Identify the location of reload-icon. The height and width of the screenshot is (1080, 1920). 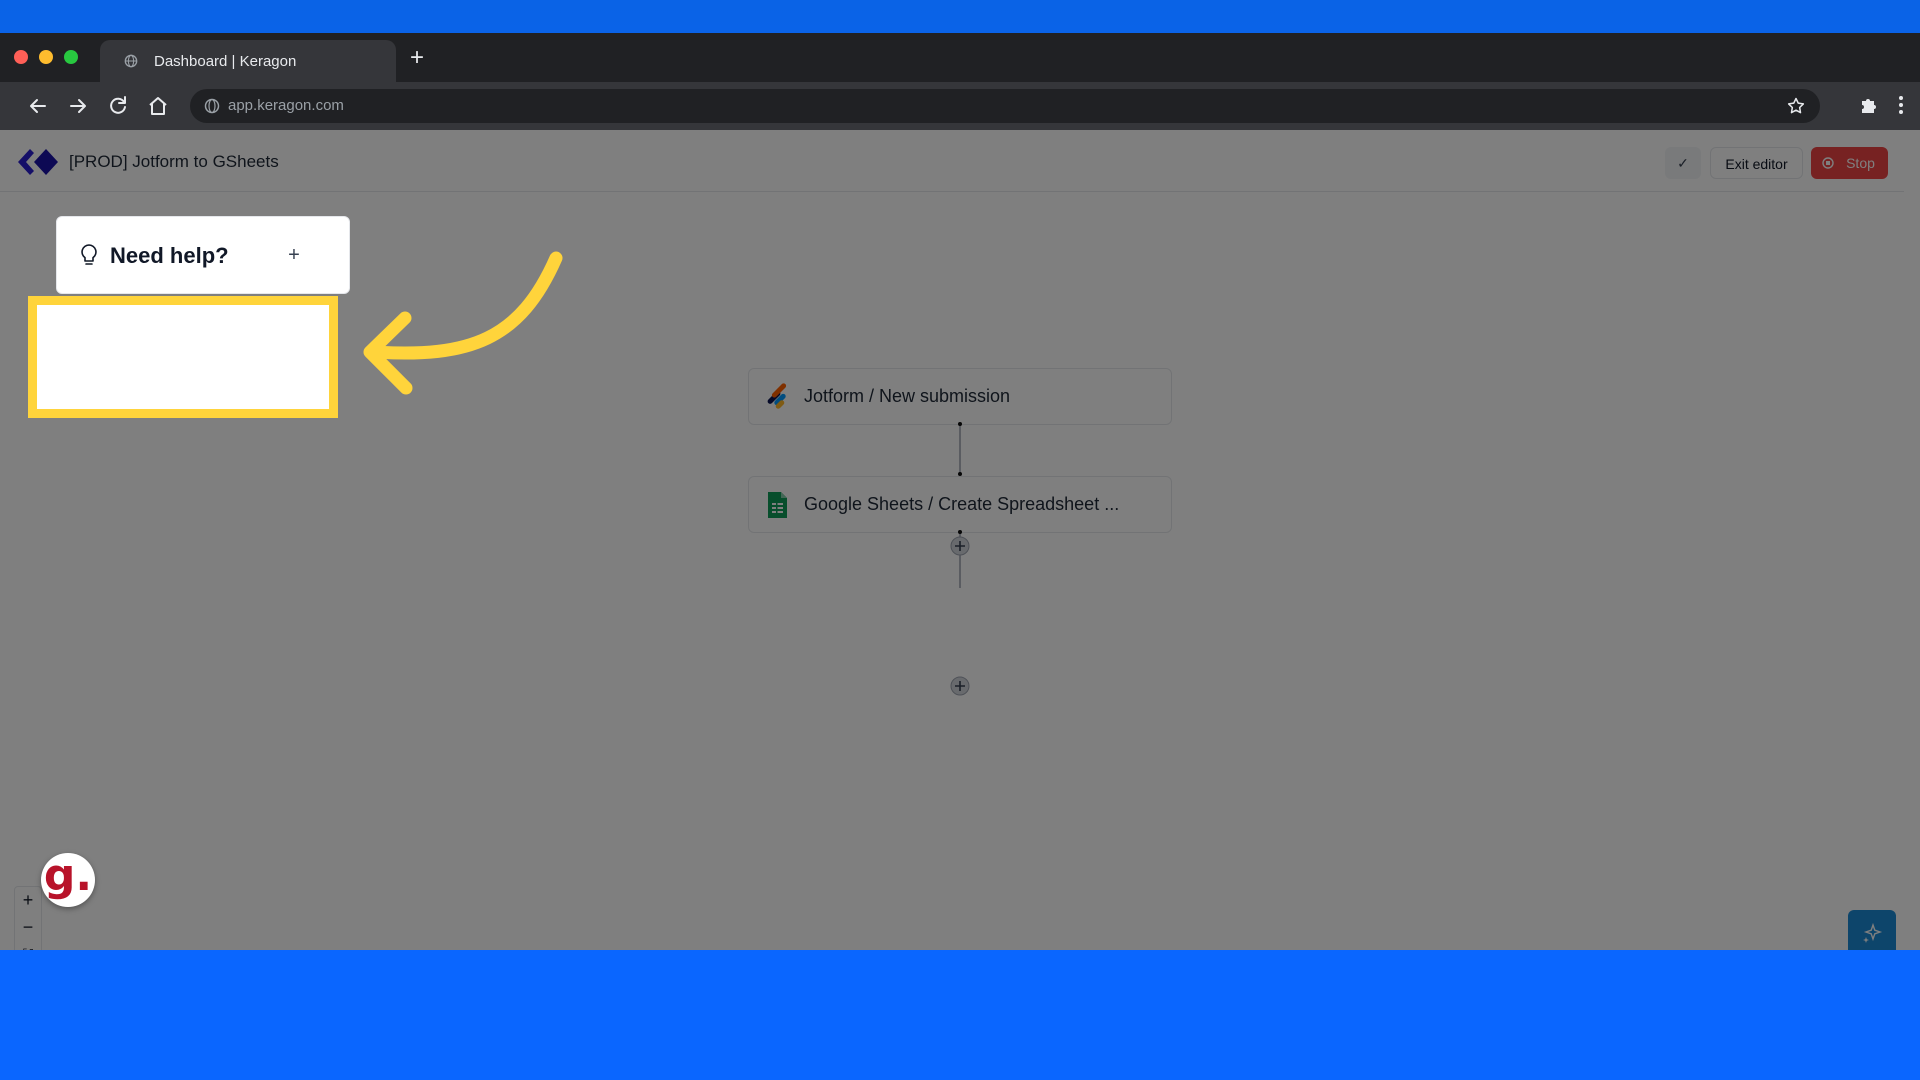
(118, 106).